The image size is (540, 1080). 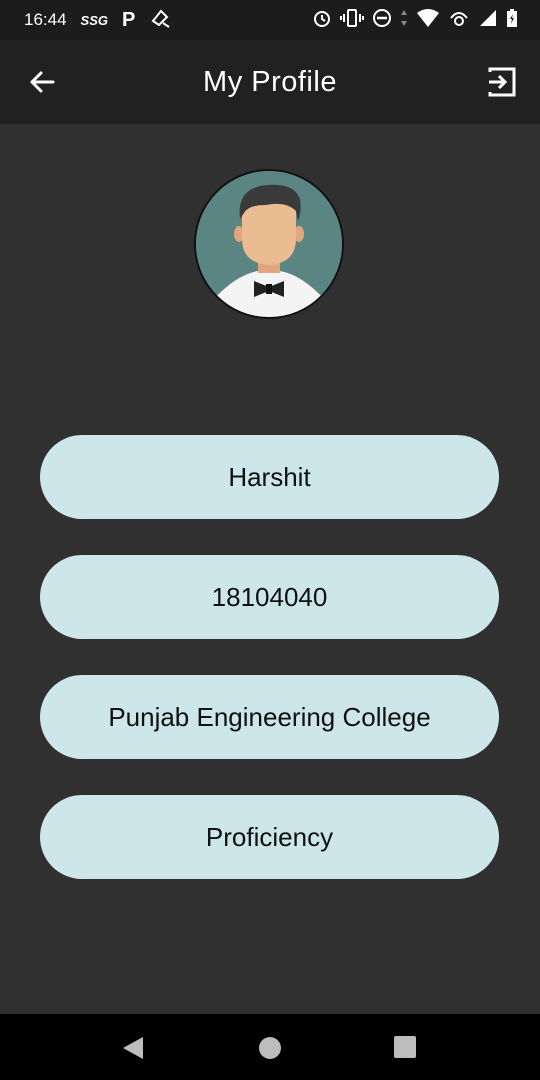 I want to click on vibrate-icon, so click(x=352, y=20).